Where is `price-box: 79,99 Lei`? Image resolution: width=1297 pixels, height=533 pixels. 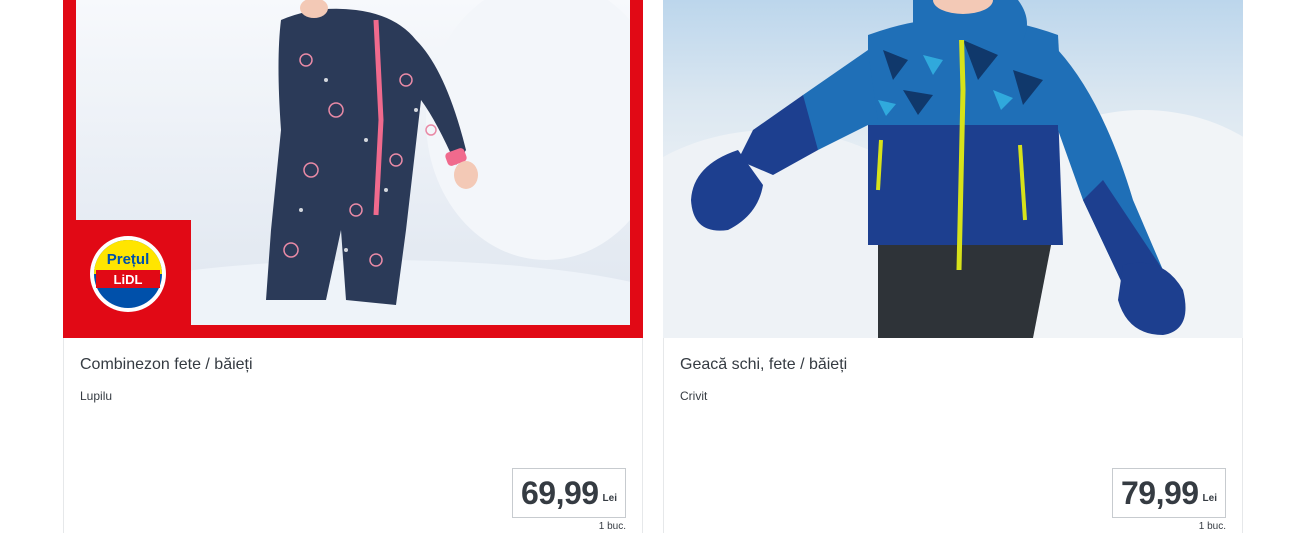
price-box: 79,99 Lei is located at coordinates (1168, 493).